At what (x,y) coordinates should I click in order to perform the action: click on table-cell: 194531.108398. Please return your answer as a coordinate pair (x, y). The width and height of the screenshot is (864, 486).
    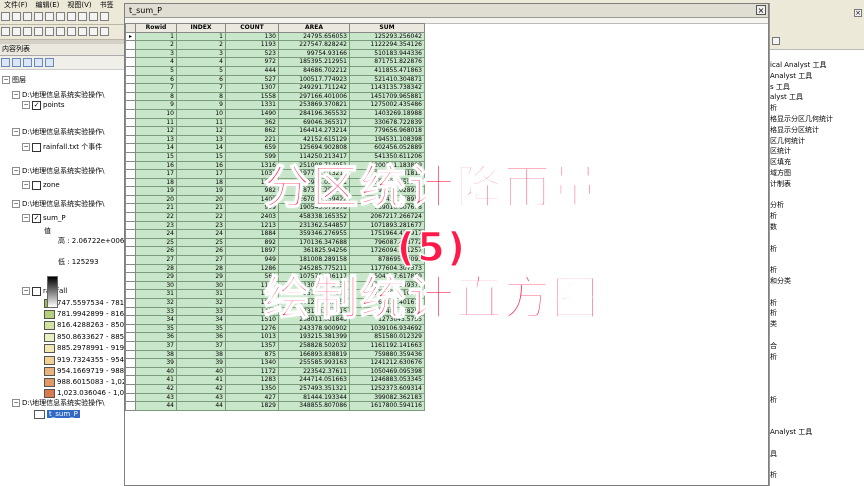
    Looking at the image, I should click on (387, 139).